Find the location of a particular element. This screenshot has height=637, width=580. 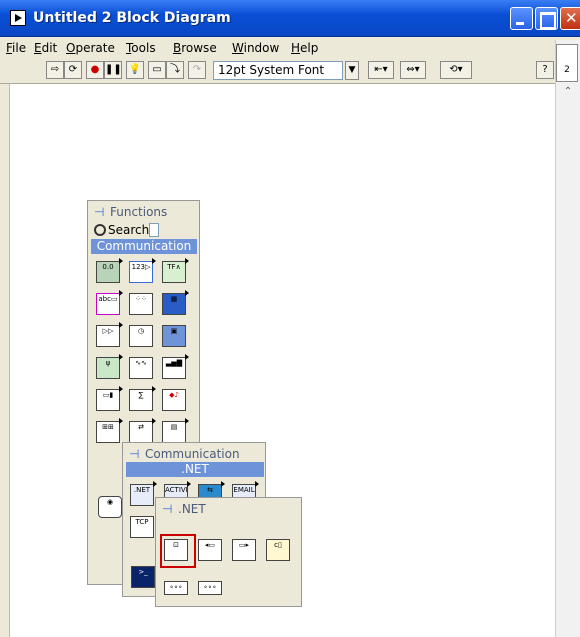

font-dropdown-arrow: ▼ is located at coordinates (352, 70).